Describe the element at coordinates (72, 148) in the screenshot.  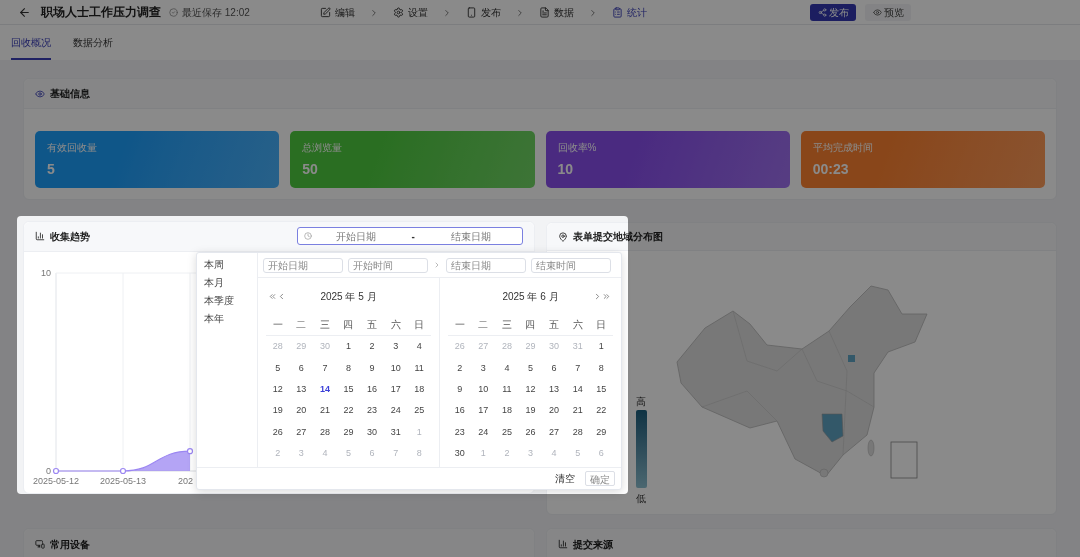
I see `stat-label: 有效回收量` at that location.